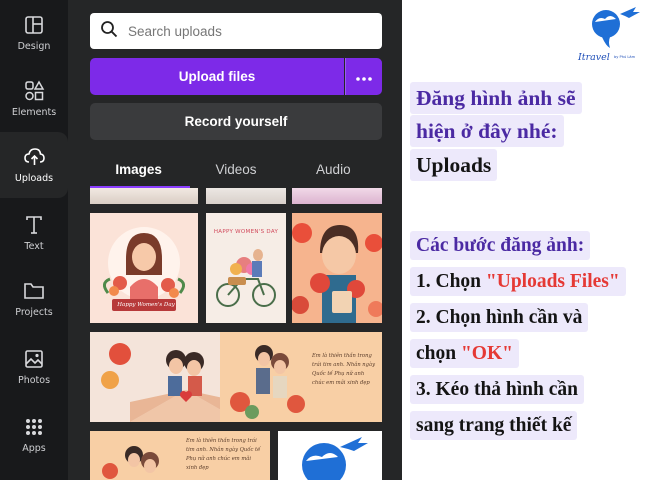  Describe the element at coordinates (438, 354) in the screenshot. I see `step-2-prefix: chọn` at that location.